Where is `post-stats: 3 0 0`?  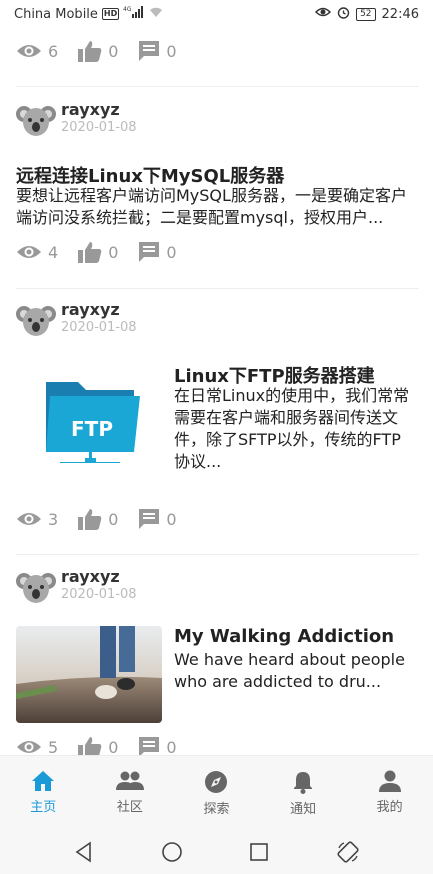 post-stats: 3 0 0 is located at coordinates (106, 519).